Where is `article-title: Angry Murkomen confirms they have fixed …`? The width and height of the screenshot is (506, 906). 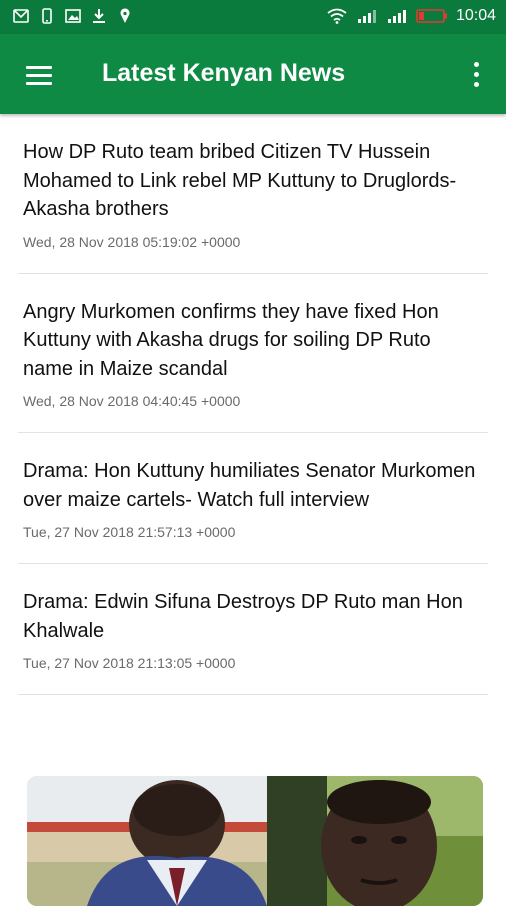
article-title: Angry Murkomen confirms they have fixed … is located at coordinates (231, 340).